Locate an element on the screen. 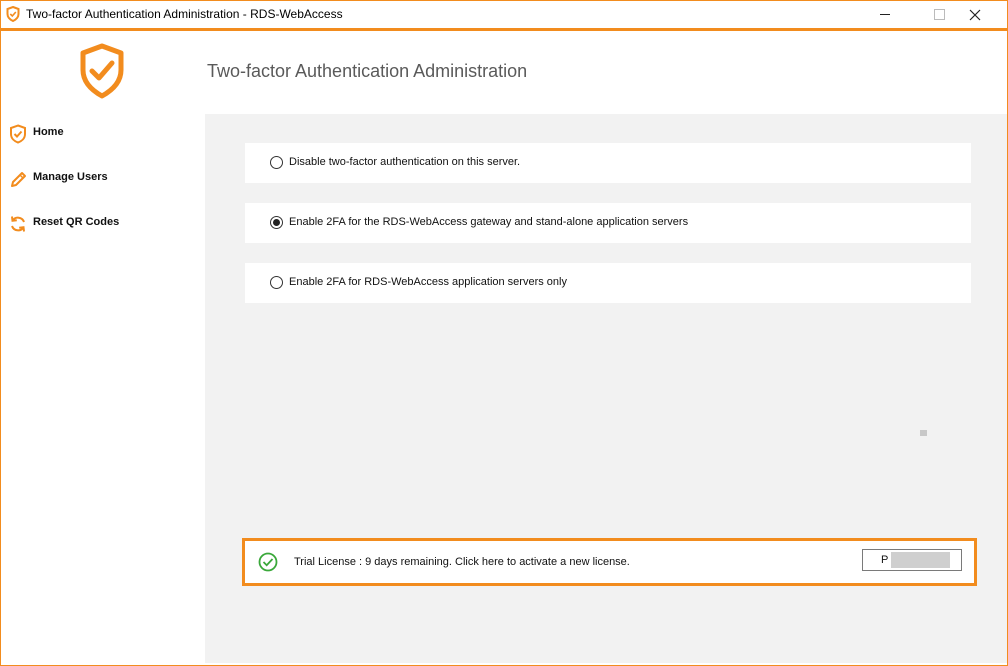 This screenshot has height=666, width=1008. sidebar-item-label: Reset QR Codes is located at coordinates (76, 222).